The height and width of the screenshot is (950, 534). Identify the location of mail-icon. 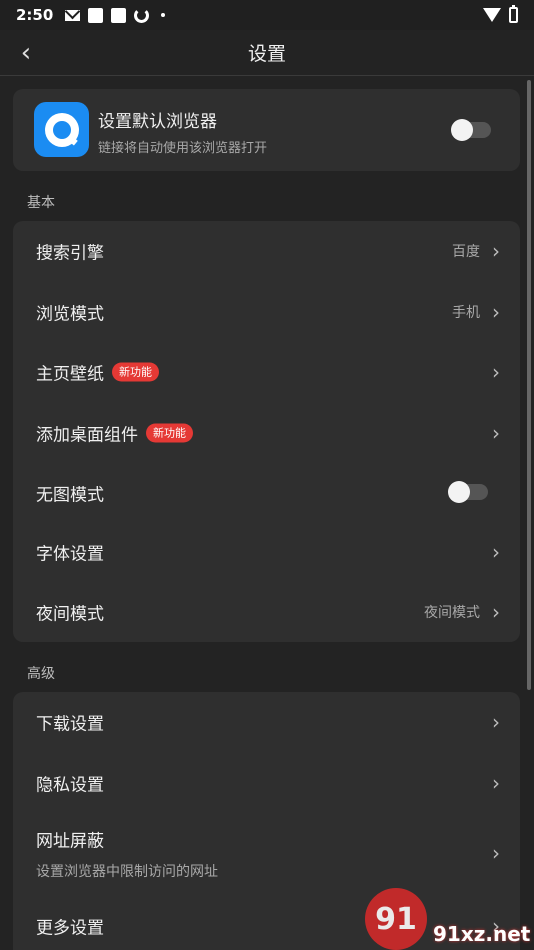
(73, 15).